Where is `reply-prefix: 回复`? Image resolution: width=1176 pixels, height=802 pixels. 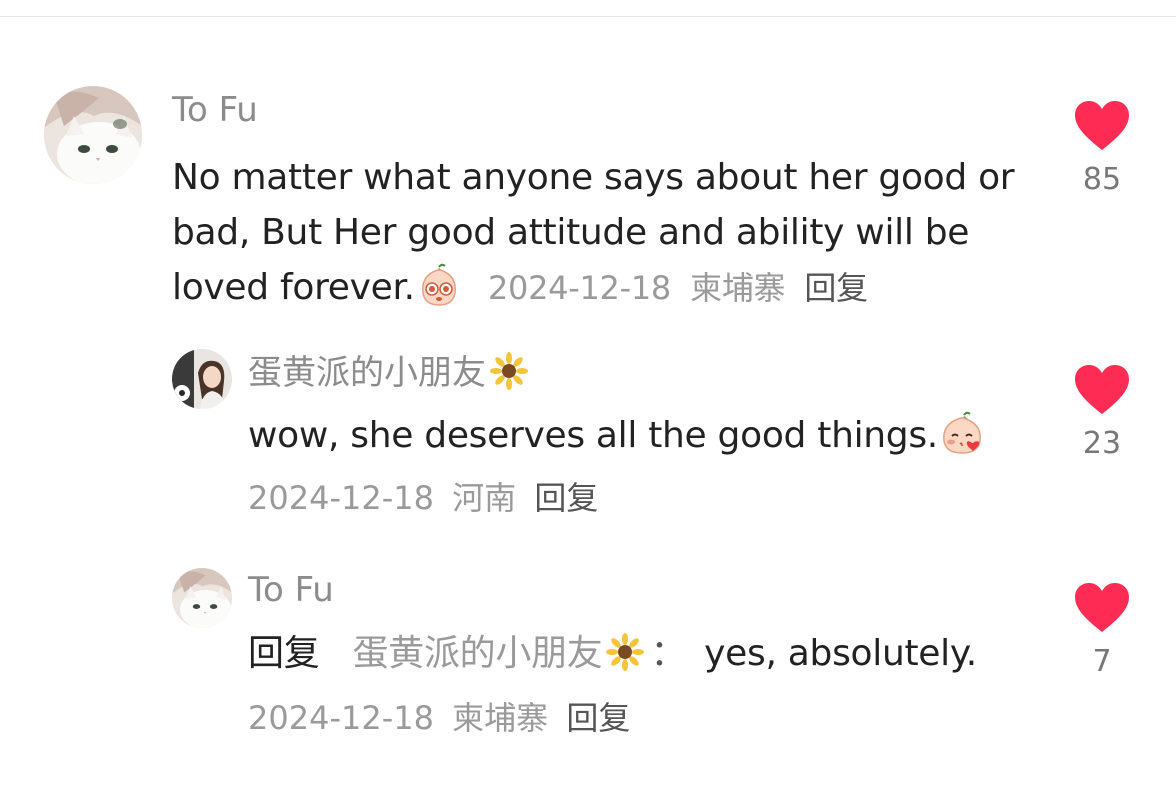
reply-prefix: 回复 is located at coordinates (284, 653).